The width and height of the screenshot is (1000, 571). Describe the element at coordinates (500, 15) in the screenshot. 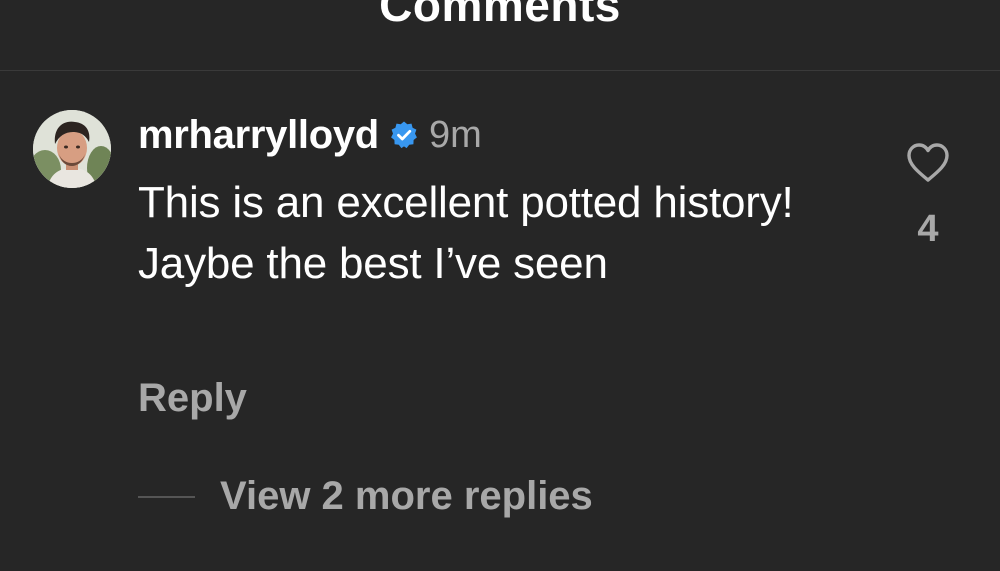

I see `page-title: Comments` at that location.